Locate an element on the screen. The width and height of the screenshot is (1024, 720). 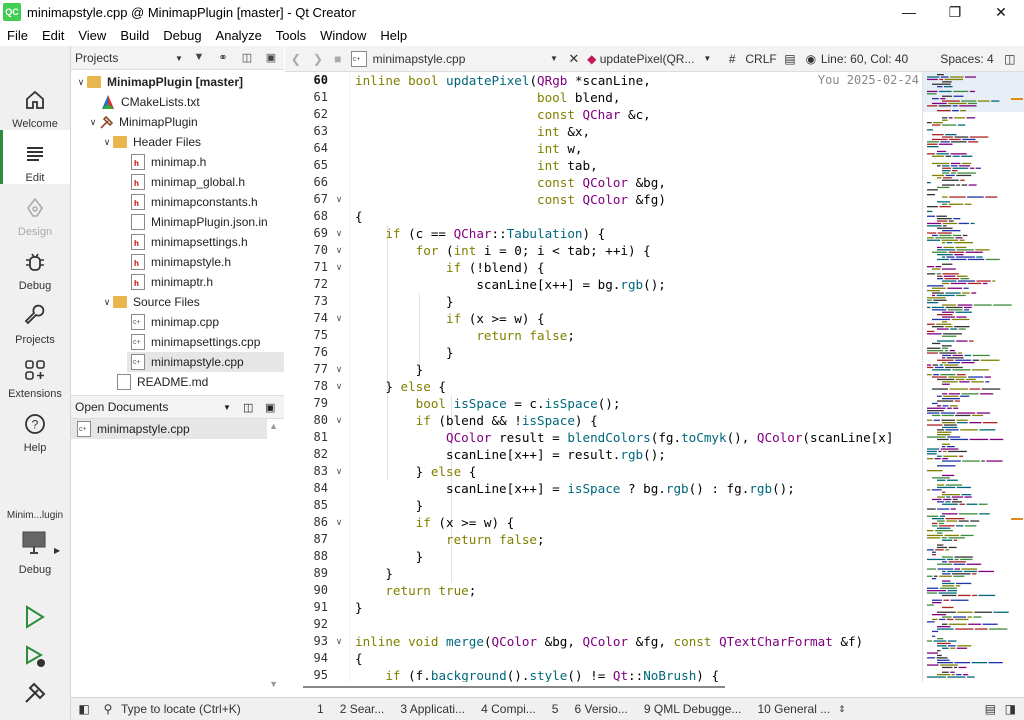
mode-edit: Edit is located at coordinates (35, 157).